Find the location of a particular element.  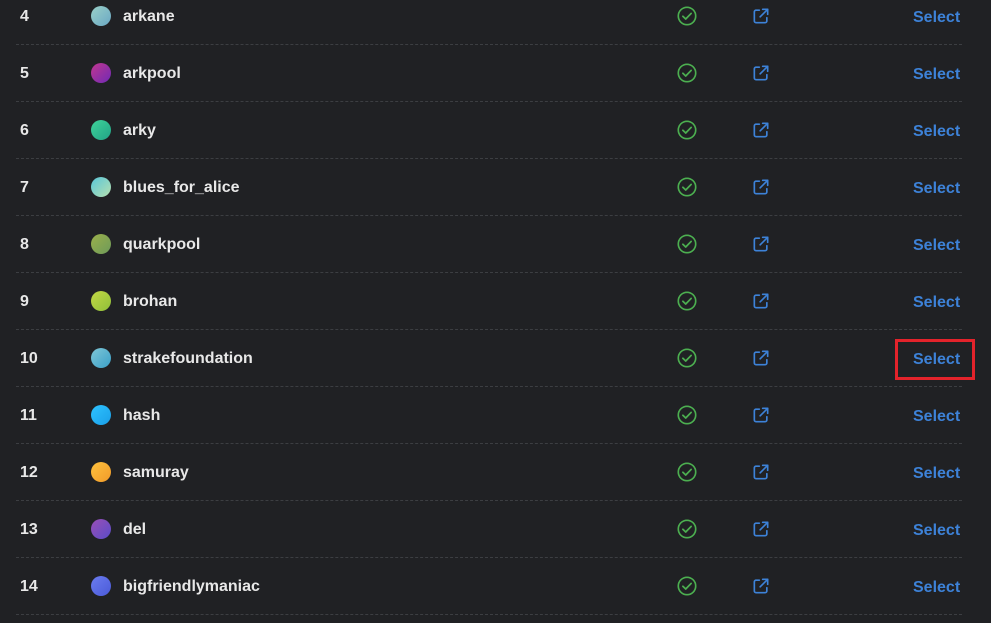

table-row: 5 arkpool Select is located at coordinates (495, 73).